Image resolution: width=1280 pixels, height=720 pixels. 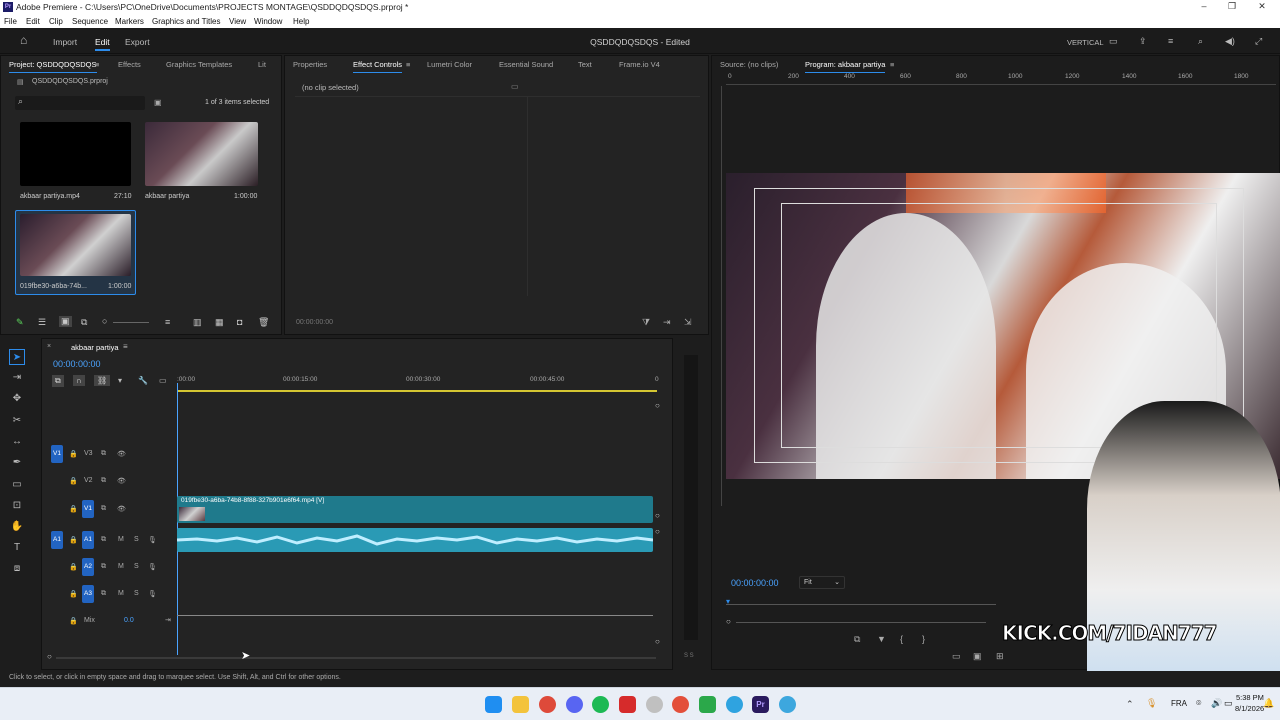 I want to click on menu-edit: Edit, so click(x=33, y=21).